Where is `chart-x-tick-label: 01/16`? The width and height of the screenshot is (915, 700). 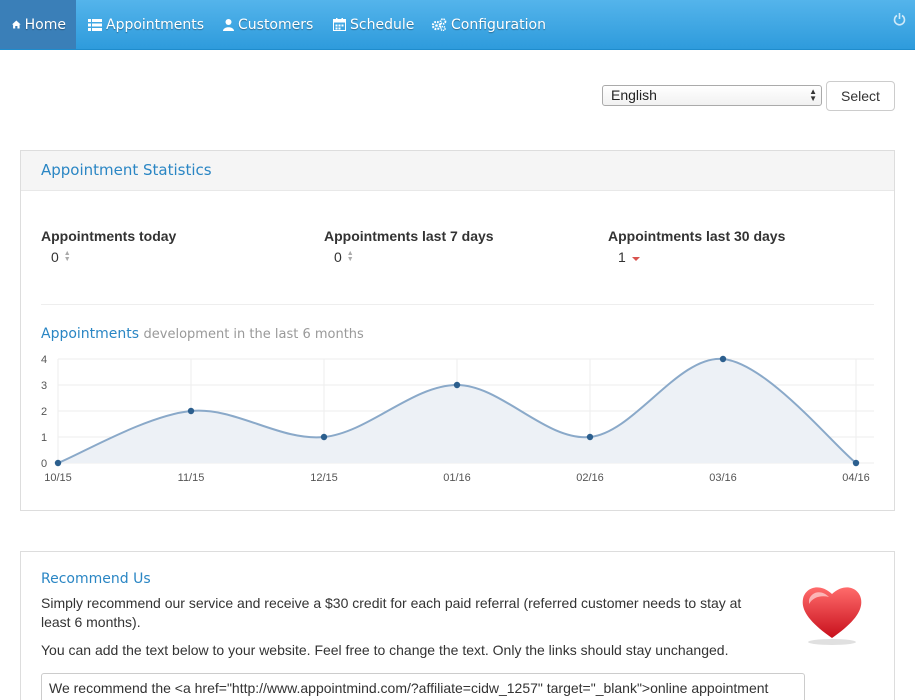
chart-x-tick-label: 01/16 is located at coordinates (457, 478).